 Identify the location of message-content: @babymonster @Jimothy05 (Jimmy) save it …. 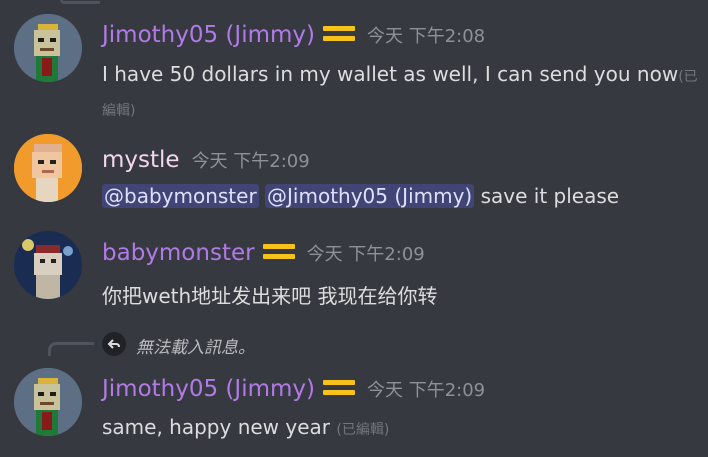
(360, 196).